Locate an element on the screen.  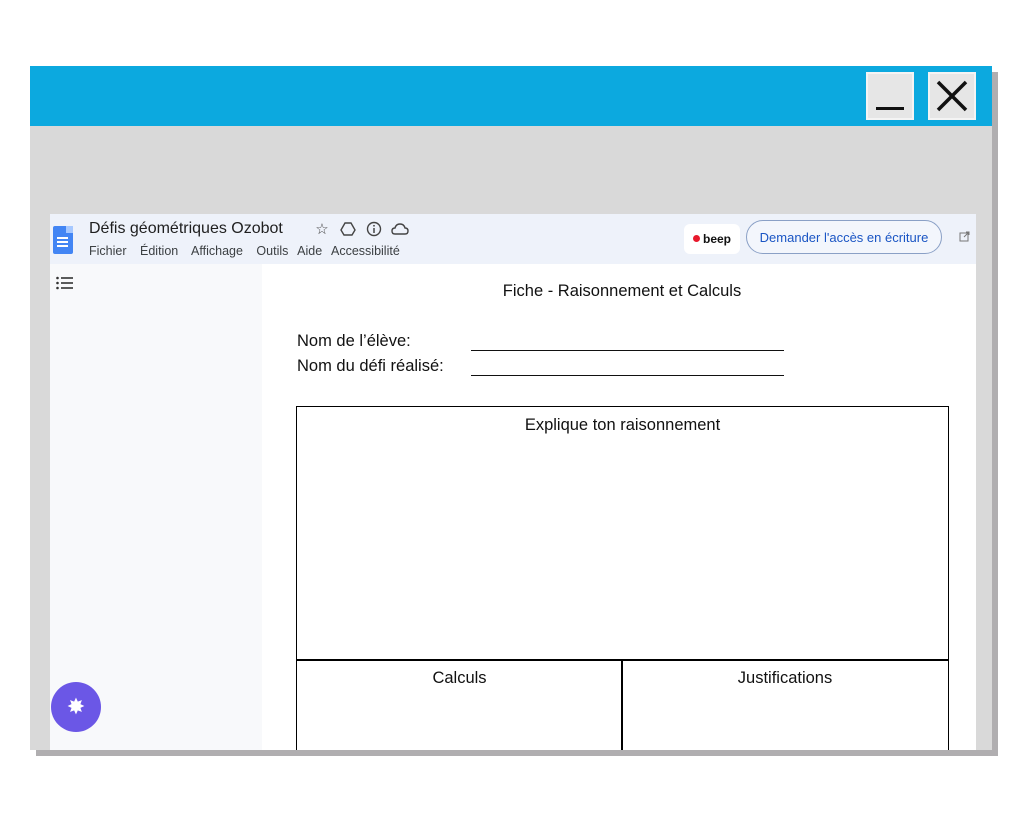
beep-dot-icon is located at coordinates (696, 238).